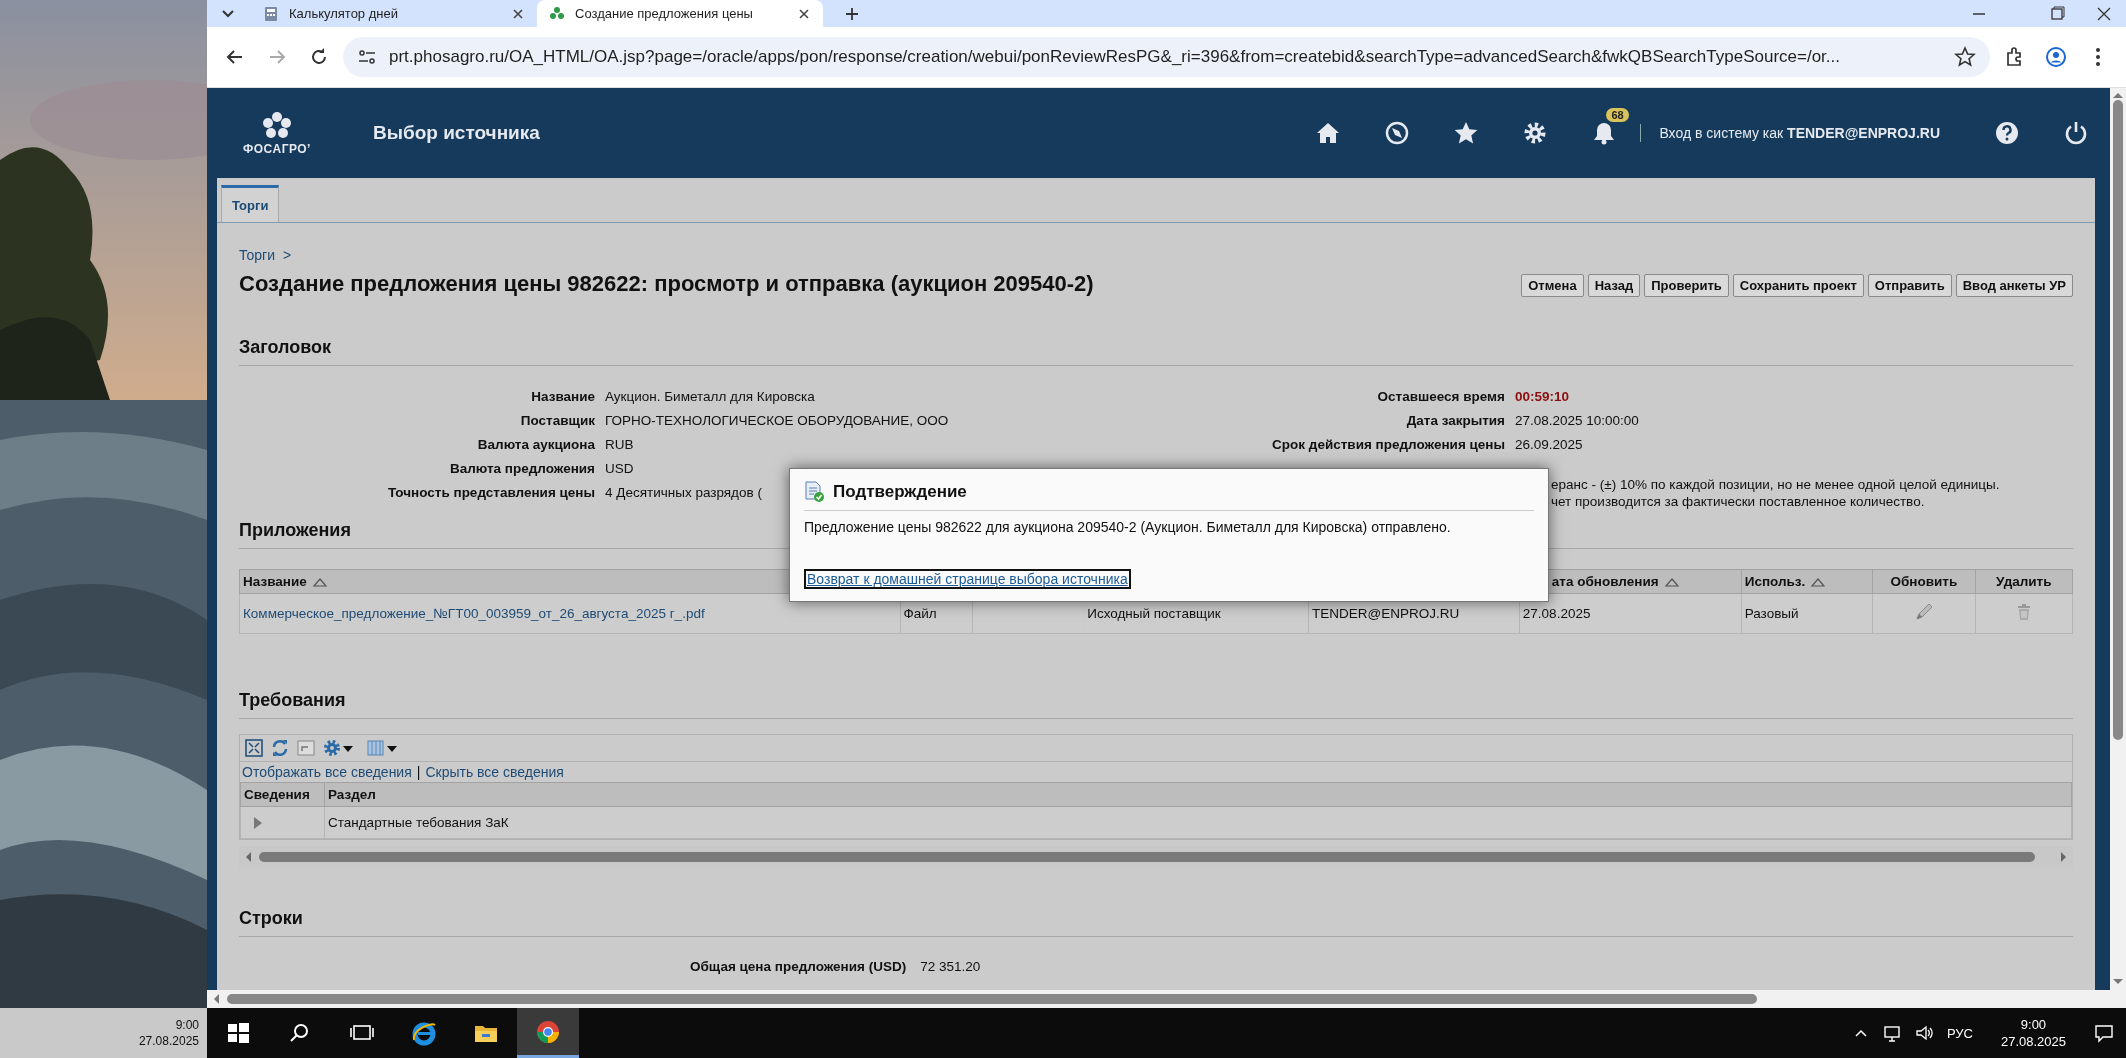 Image resolution: width=2126 pixels, height=1058 pixels. What do you see at coordinates (1577, 420) in the screenshot?
I see `field-value: 27.08.2025 10:00:00` at bounding box center [1577, 420].